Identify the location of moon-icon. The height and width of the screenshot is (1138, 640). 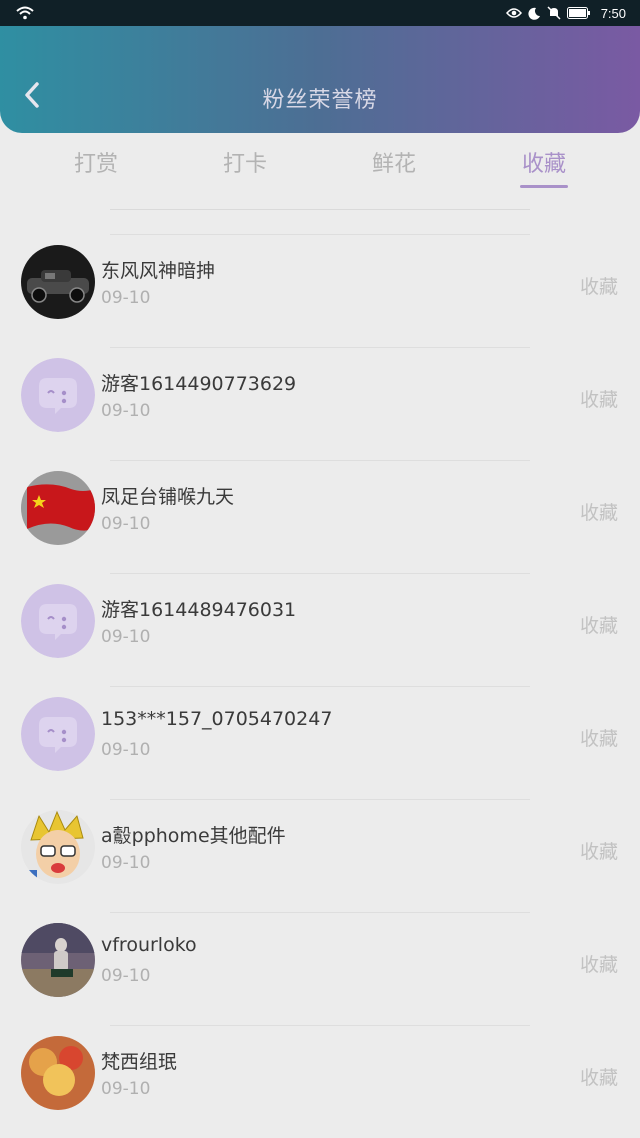
(534, 13).